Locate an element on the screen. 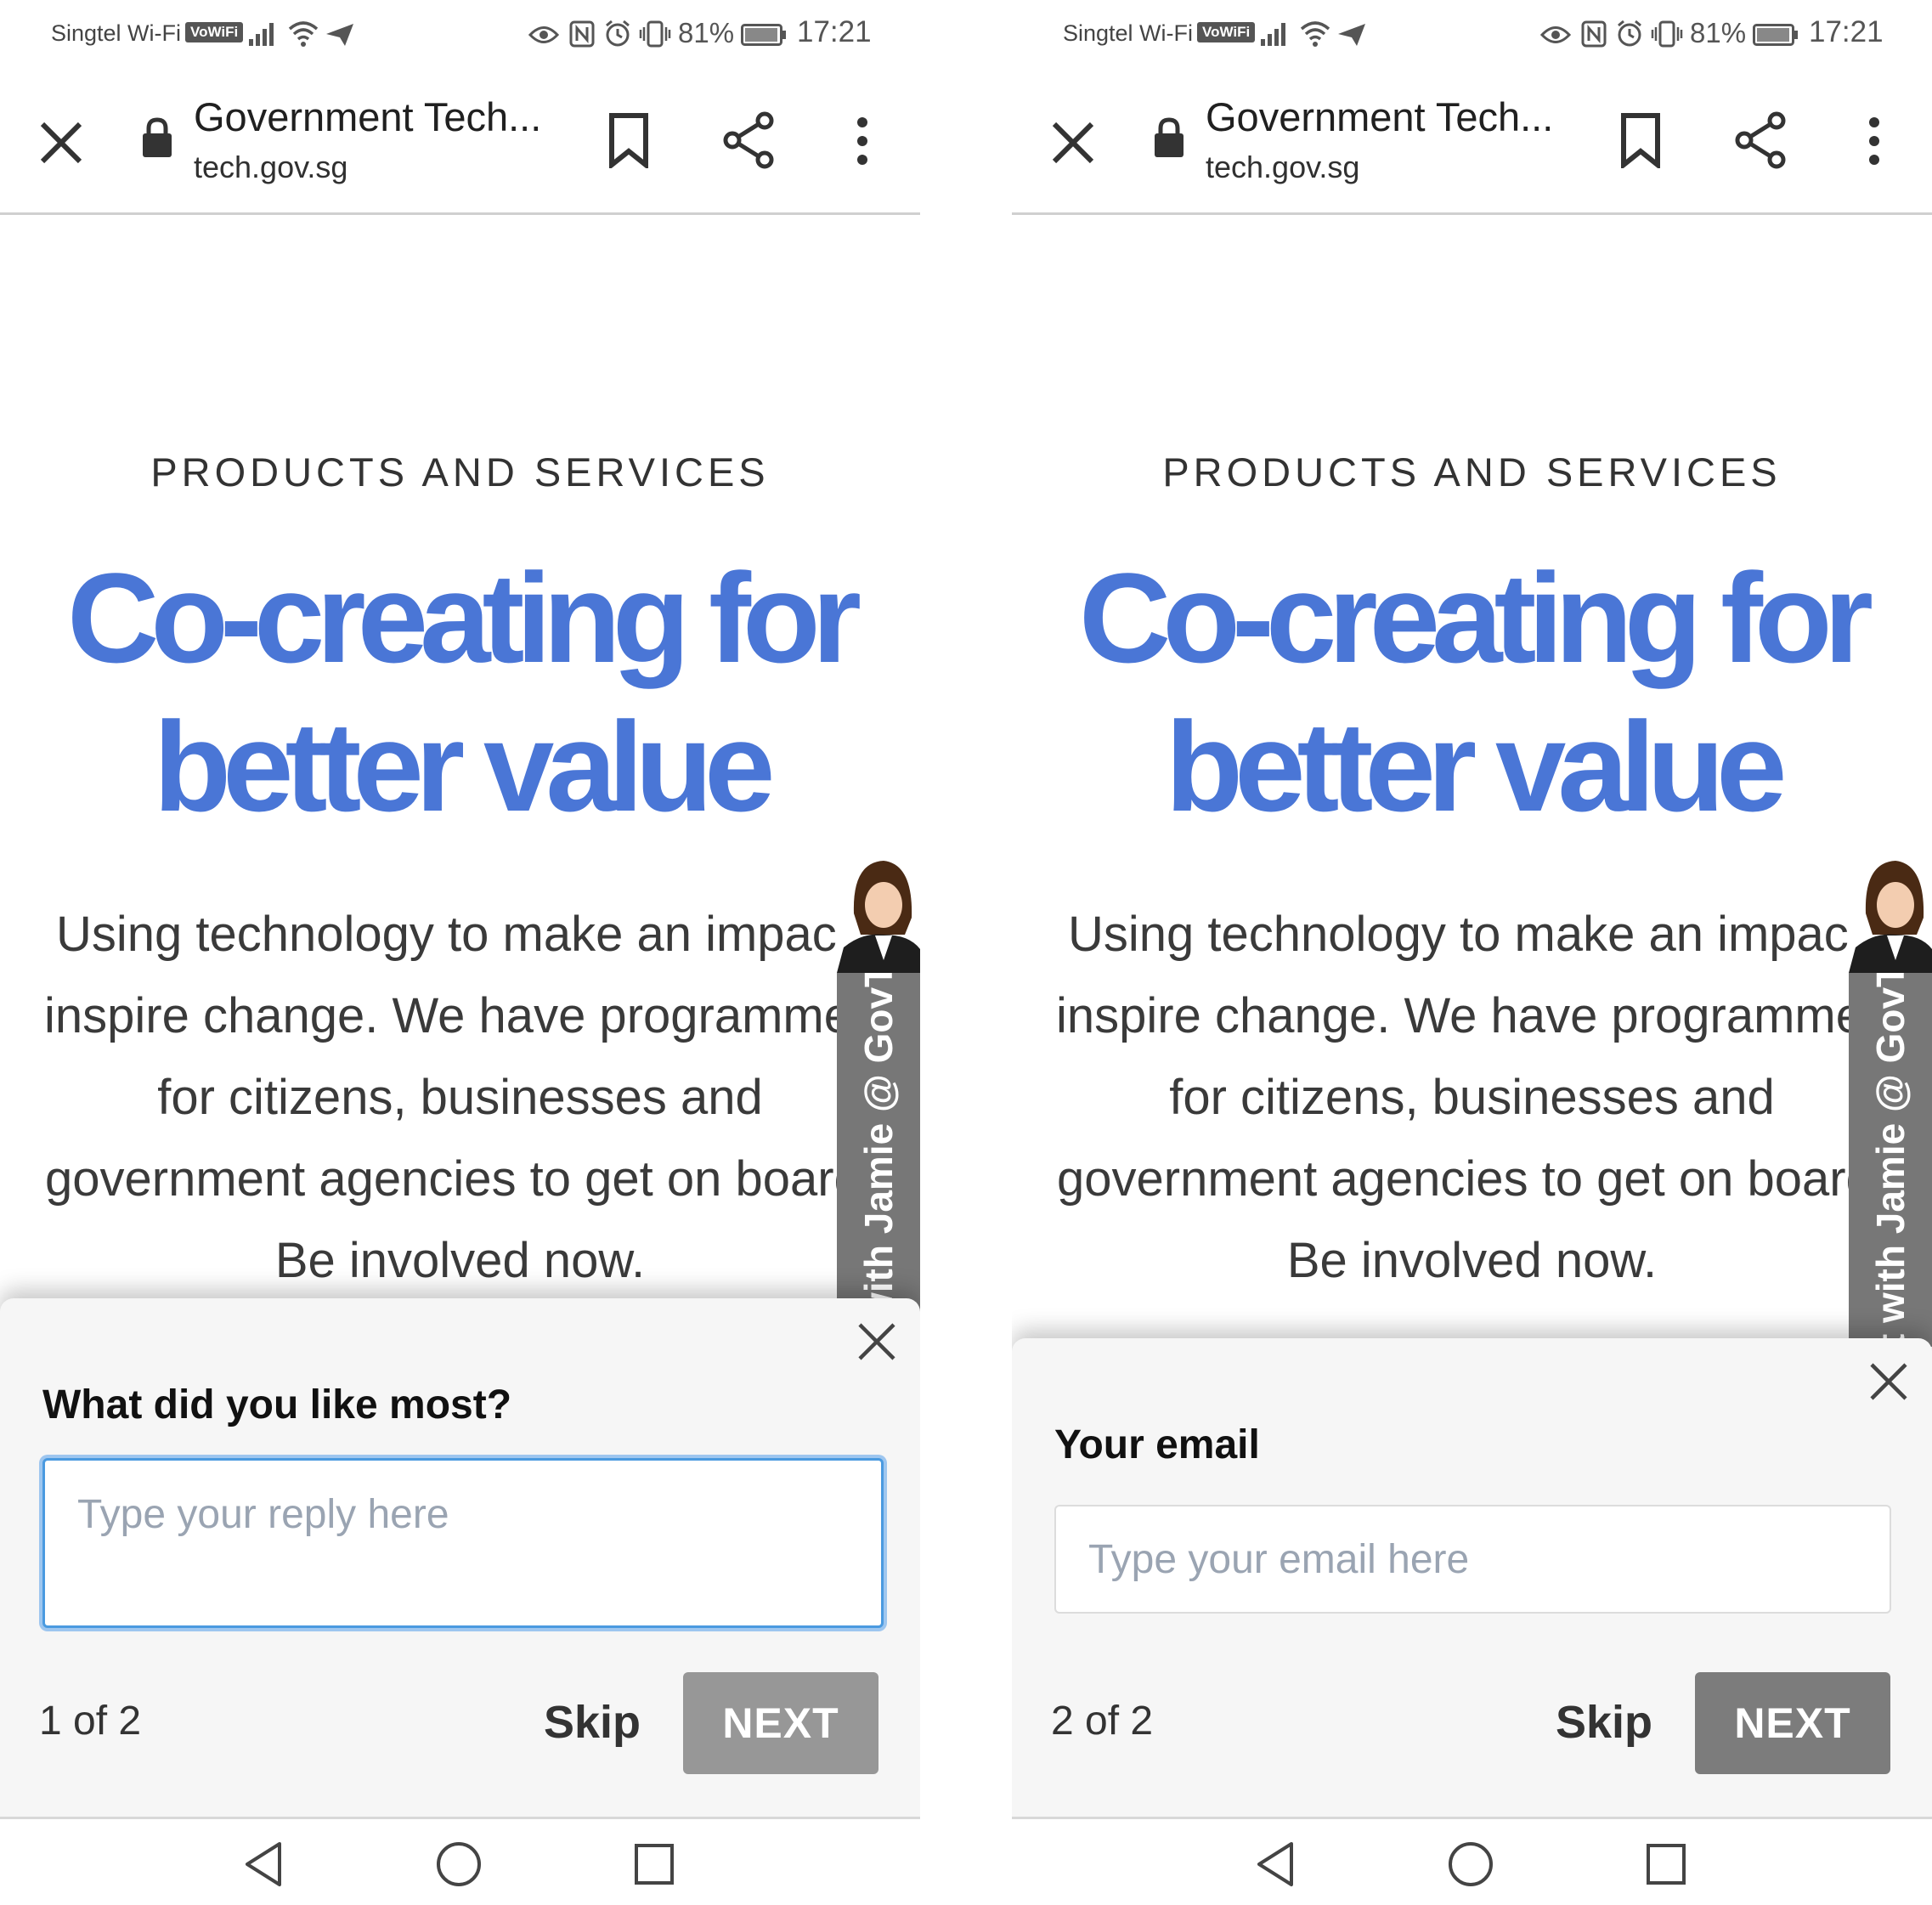 The width and height of the screenshot is (1932, 1905). step-counter: 2 of 2 is located at coordinates (1102, 1721).